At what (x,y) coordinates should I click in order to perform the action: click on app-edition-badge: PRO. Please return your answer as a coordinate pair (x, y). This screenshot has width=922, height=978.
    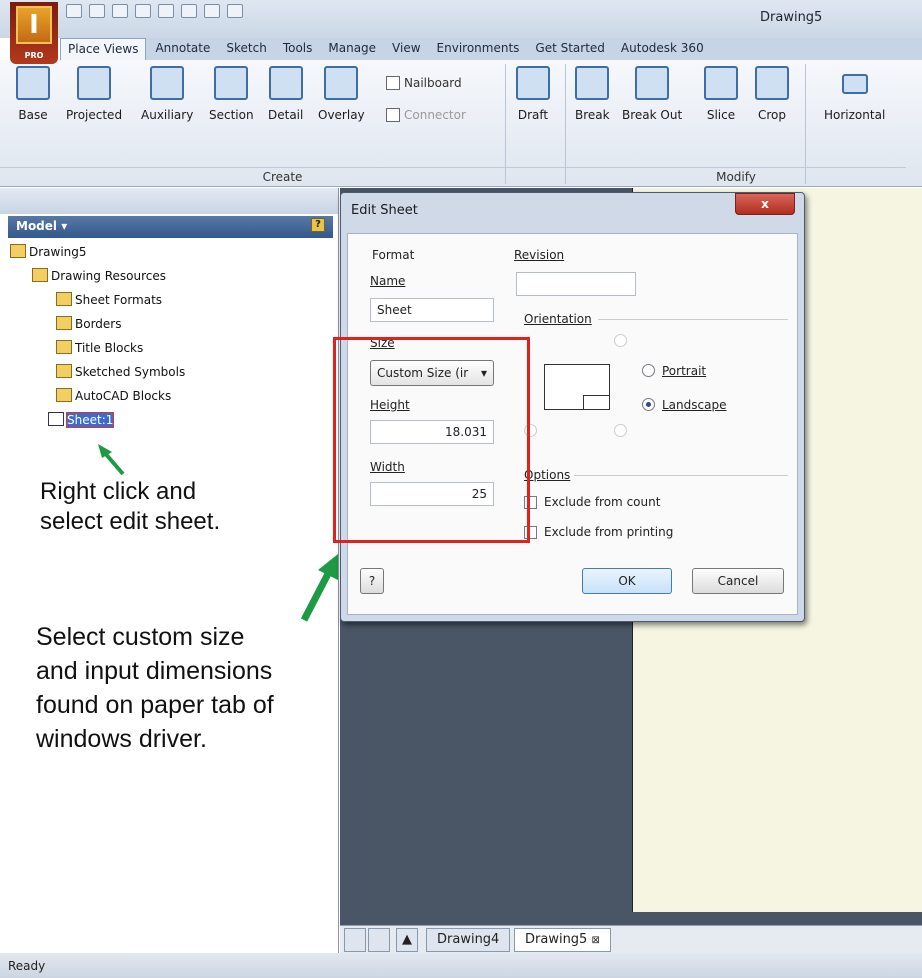
    Looking at the image, I should click on (34, 55).